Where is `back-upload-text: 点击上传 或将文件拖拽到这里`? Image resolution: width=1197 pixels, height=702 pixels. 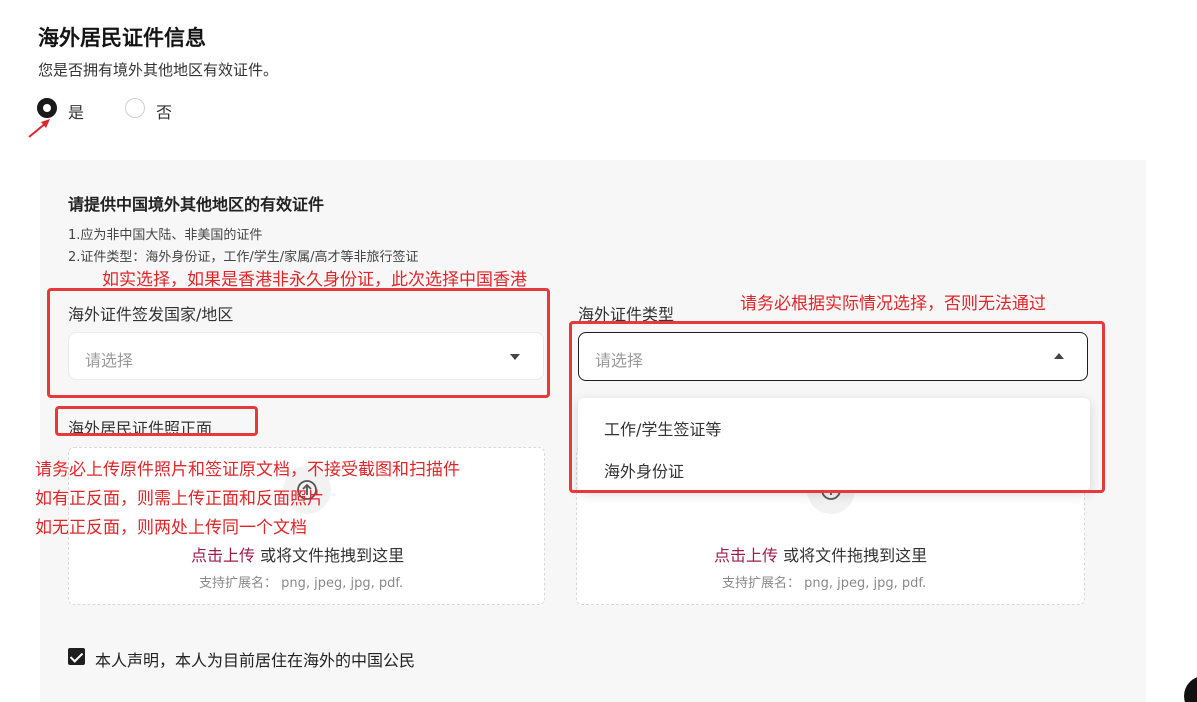 back-upload-text: 点击上传 或将文件拖拽到这里 is located at coordinates (820, 554).